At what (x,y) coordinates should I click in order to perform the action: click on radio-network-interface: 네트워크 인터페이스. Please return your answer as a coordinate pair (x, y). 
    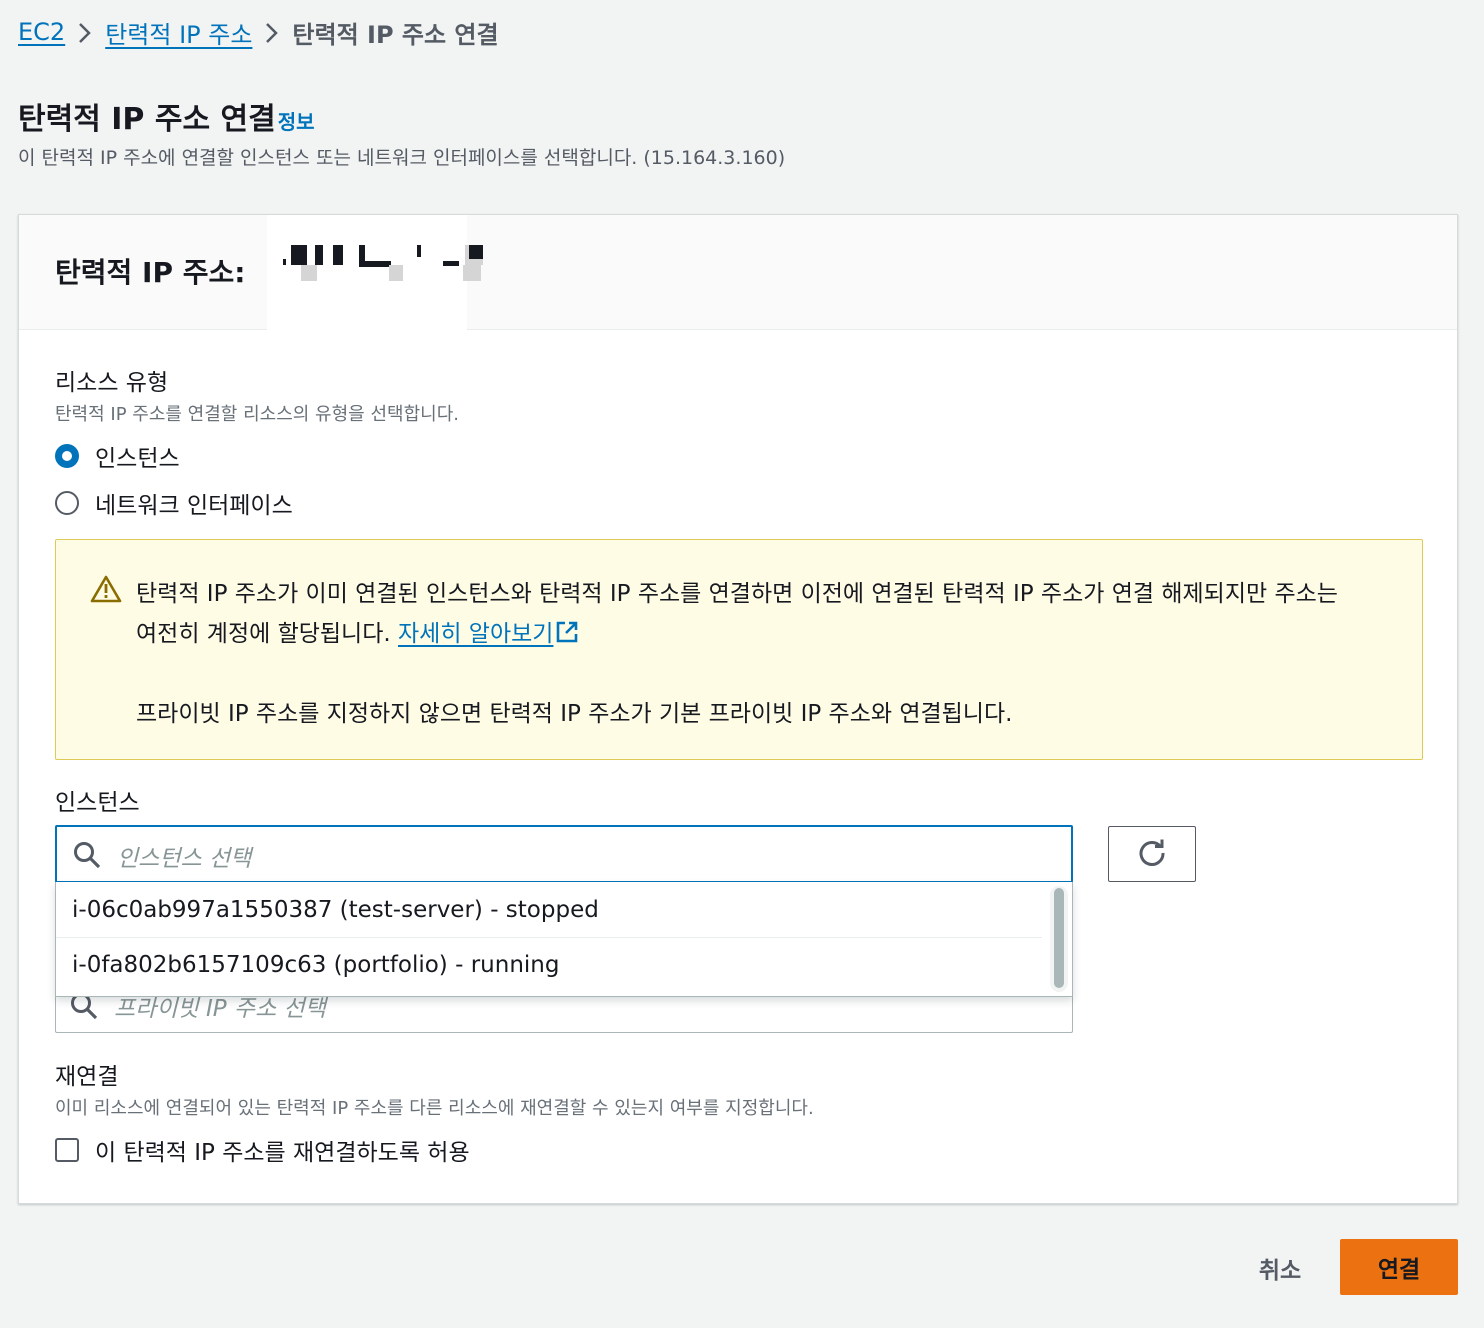
    Looking at the image, I should click on (174, 503).